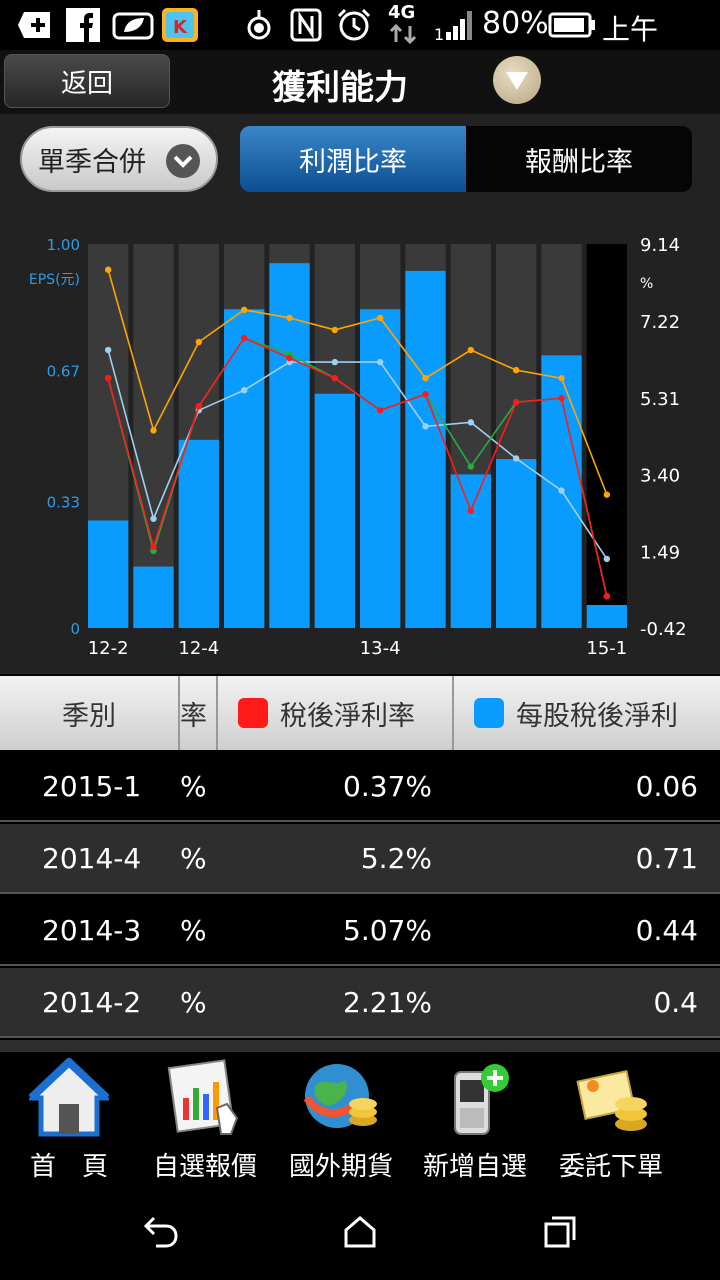 This screenshot has width=720, height=1280. I want to click on table-row: 2014-3 % 5.07% 0.44, so click(360, 931).